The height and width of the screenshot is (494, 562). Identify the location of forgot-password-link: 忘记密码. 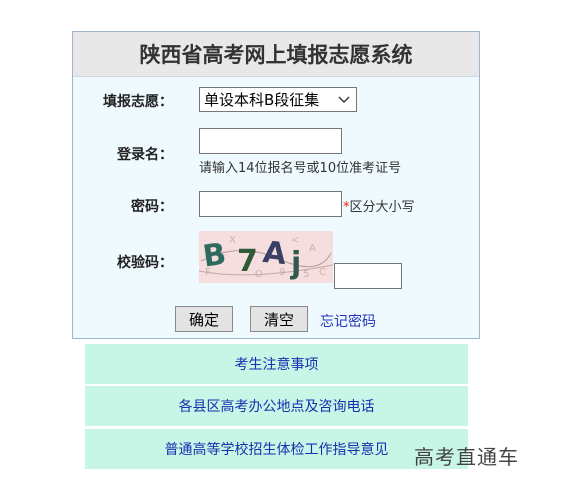
(348, 321).